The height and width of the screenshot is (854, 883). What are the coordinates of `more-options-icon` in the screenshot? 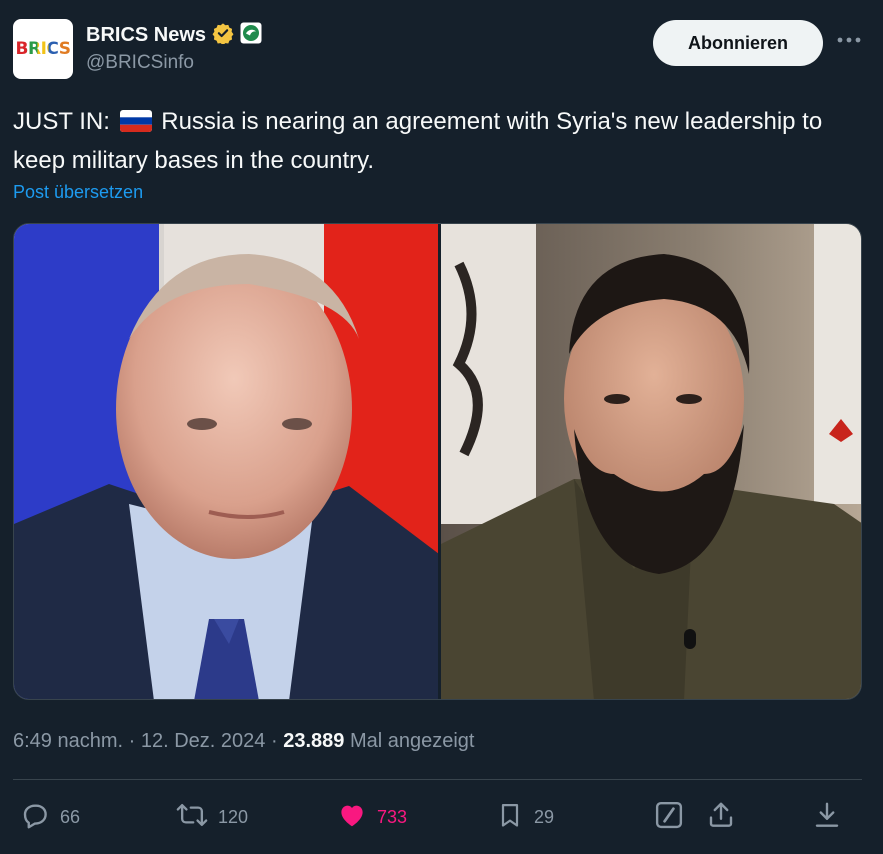 It's located at (849, 40).